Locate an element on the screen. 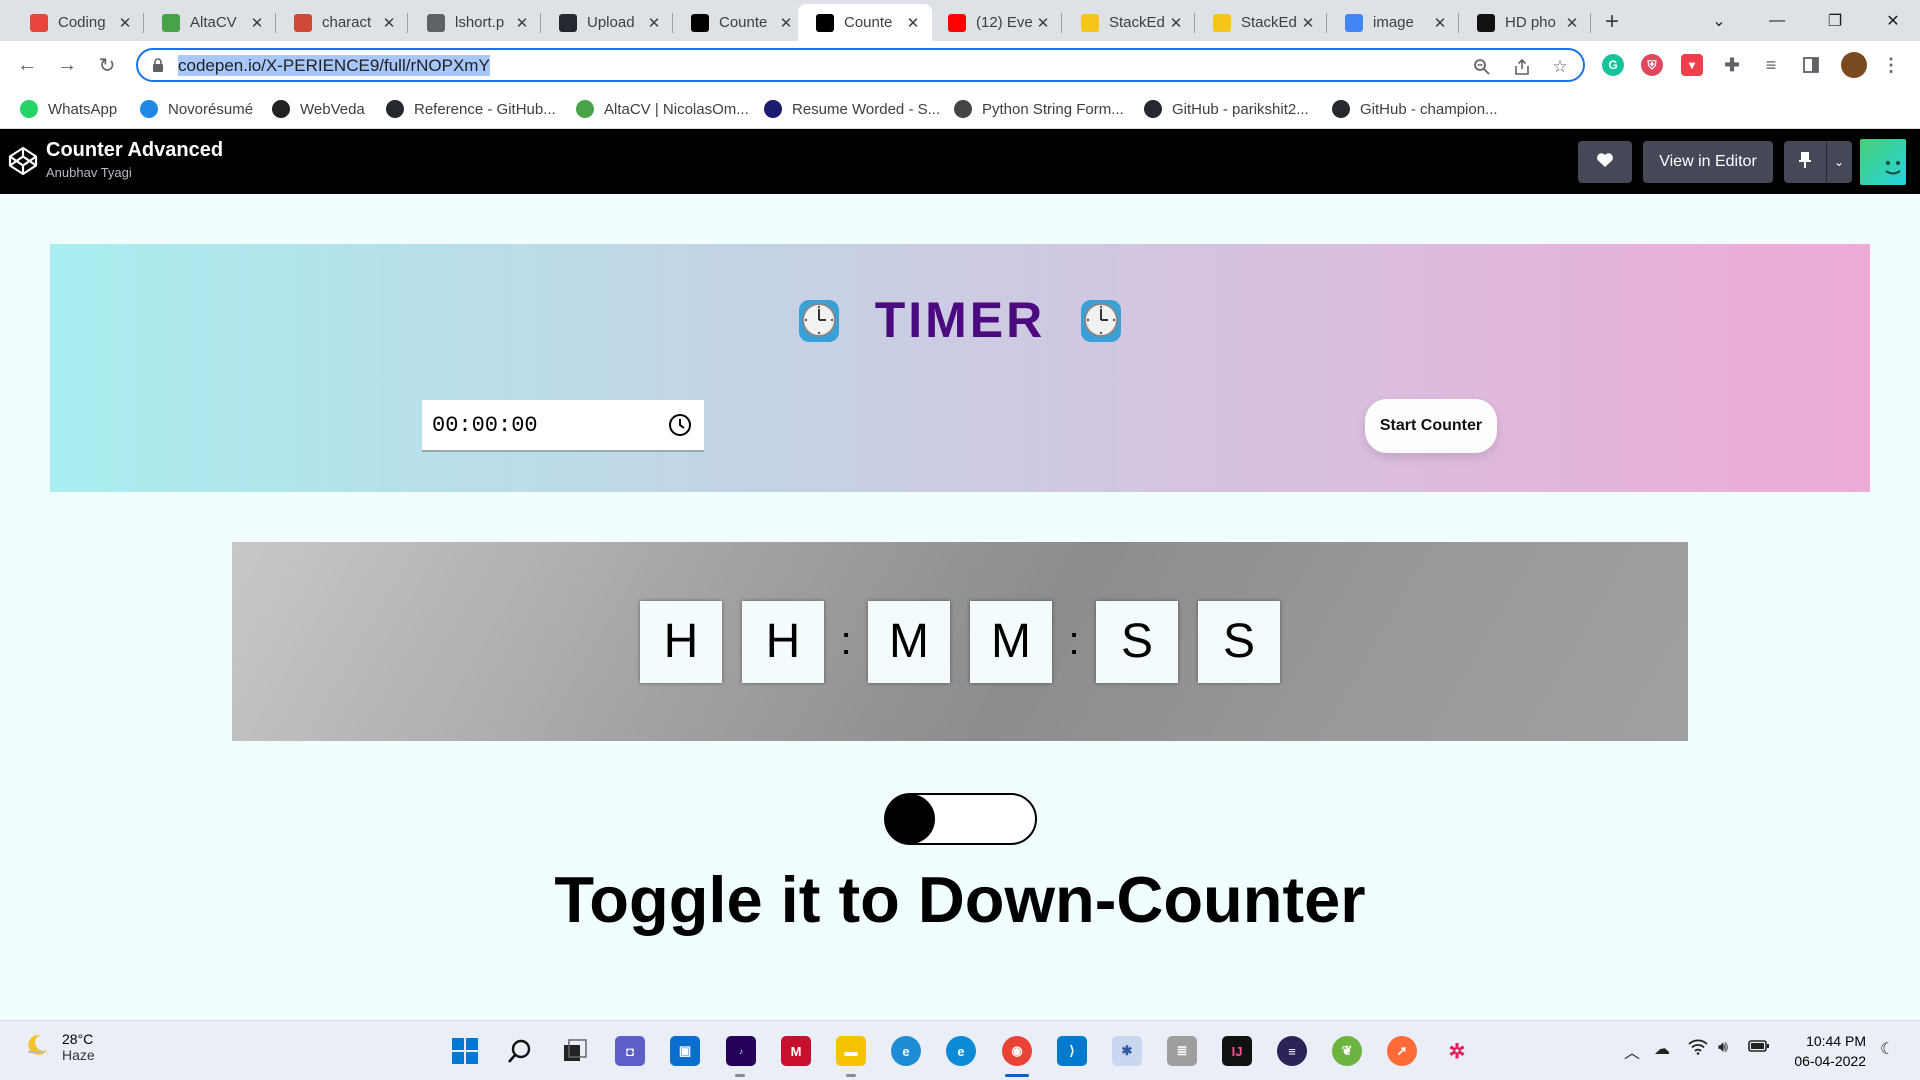 The height and width of the screenshot is (1080, 1920). browser-tab: AltaCV ✕ is located at coordinates (210, 22).